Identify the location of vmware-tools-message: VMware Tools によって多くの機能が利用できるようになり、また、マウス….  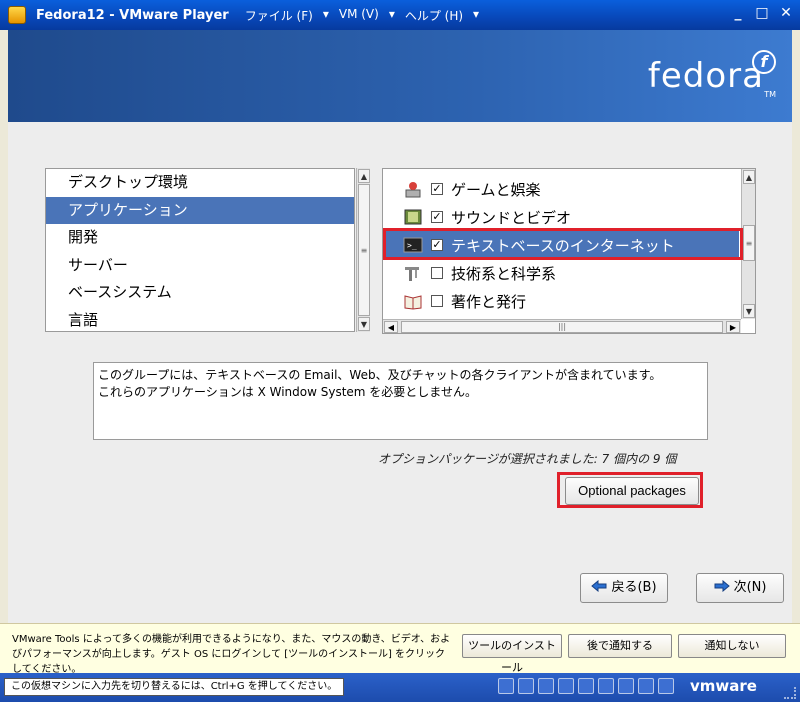
(231, 654).